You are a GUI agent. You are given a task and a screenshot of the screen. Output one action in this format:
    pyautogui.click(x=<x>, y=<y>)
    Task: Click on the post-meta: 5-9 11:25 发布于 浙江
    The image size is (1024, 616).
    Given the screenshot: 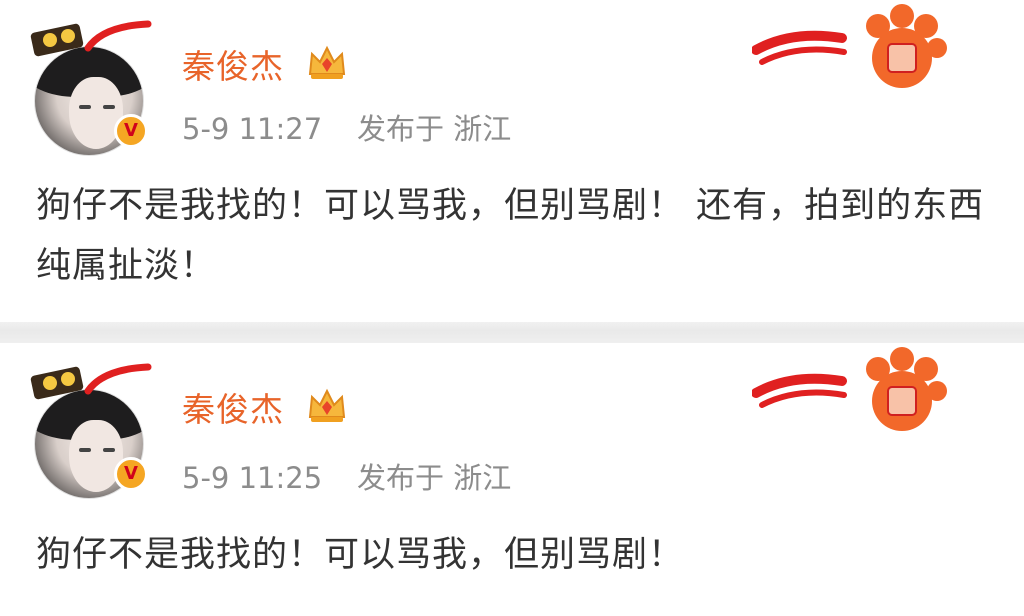 What is the action you would take?
    pyautogui.click(x=346, y=476)
    